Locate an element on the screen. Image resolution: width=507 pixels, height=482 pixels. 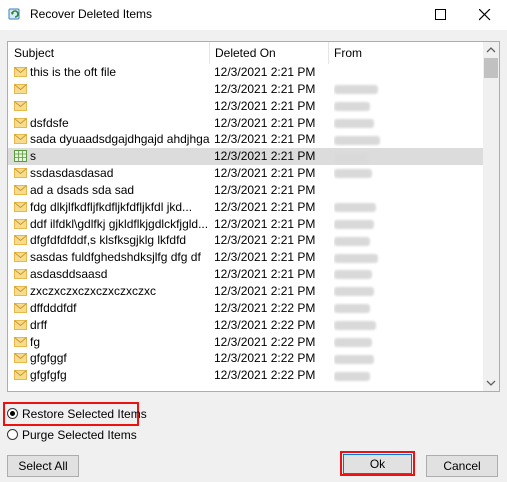
chevron-down-icon is located at coordinates (491, 383).